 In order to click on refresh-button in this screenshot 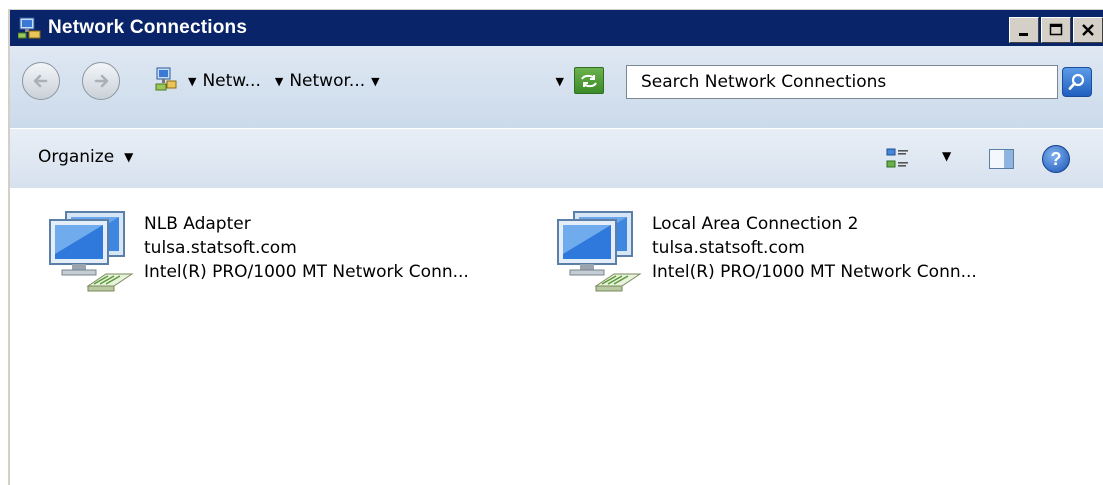, I will do `click(589, 80)`.